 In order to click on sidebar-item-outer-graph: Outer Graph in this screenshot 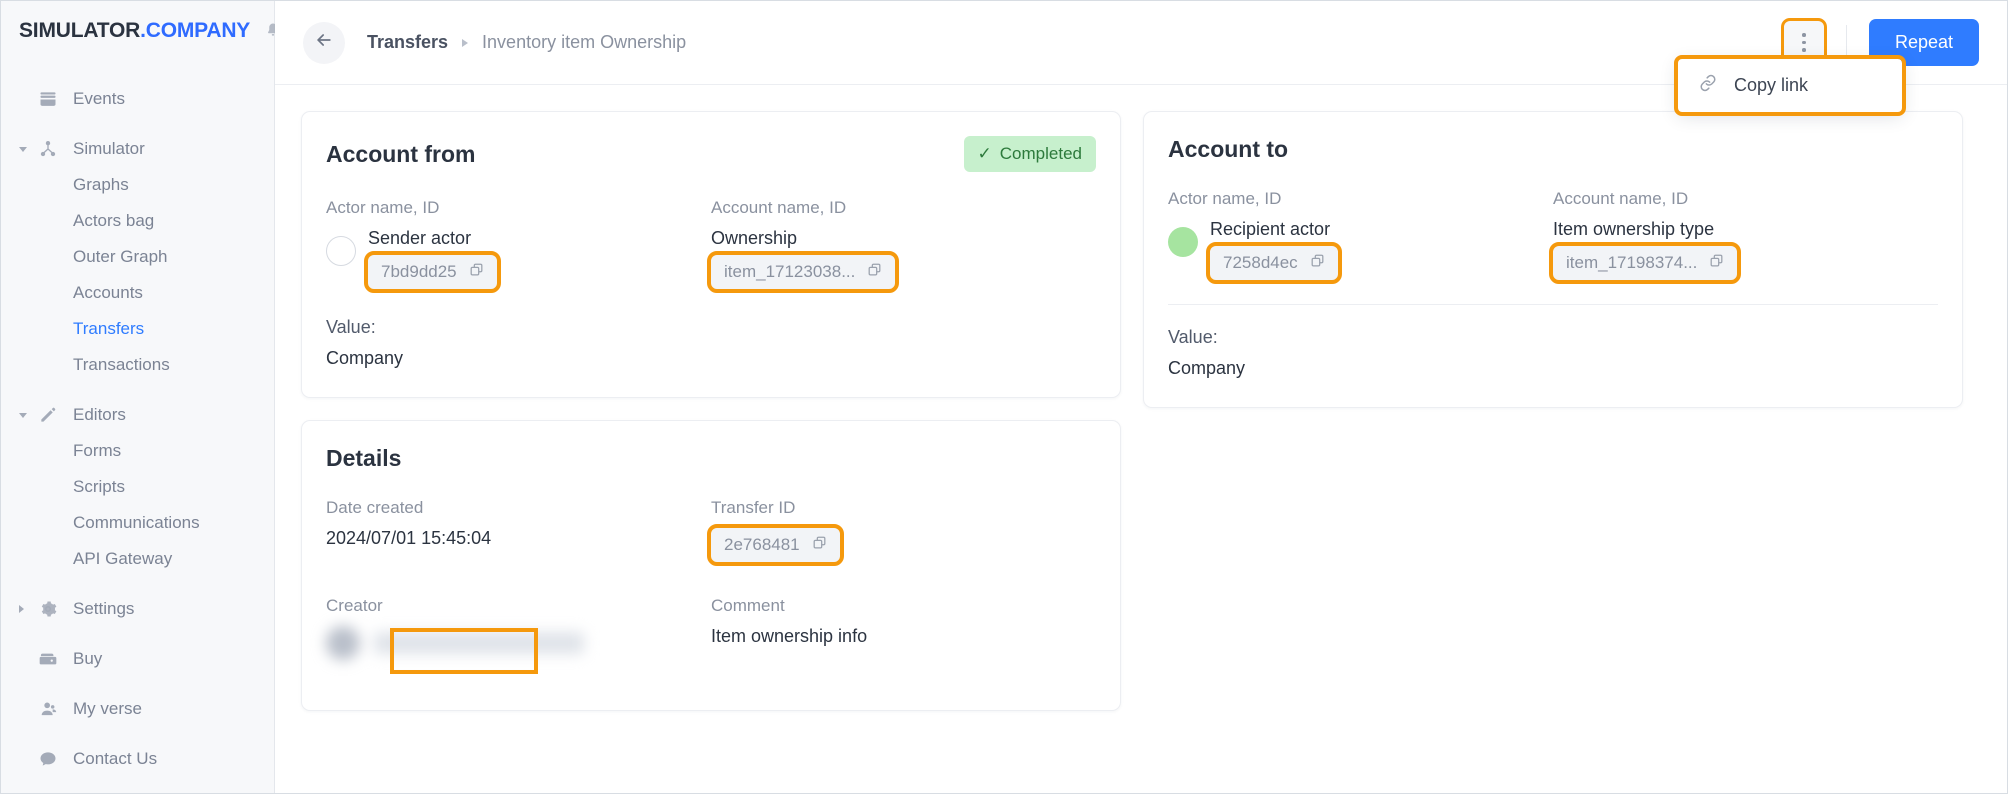, I will do `click(137, 257)`.